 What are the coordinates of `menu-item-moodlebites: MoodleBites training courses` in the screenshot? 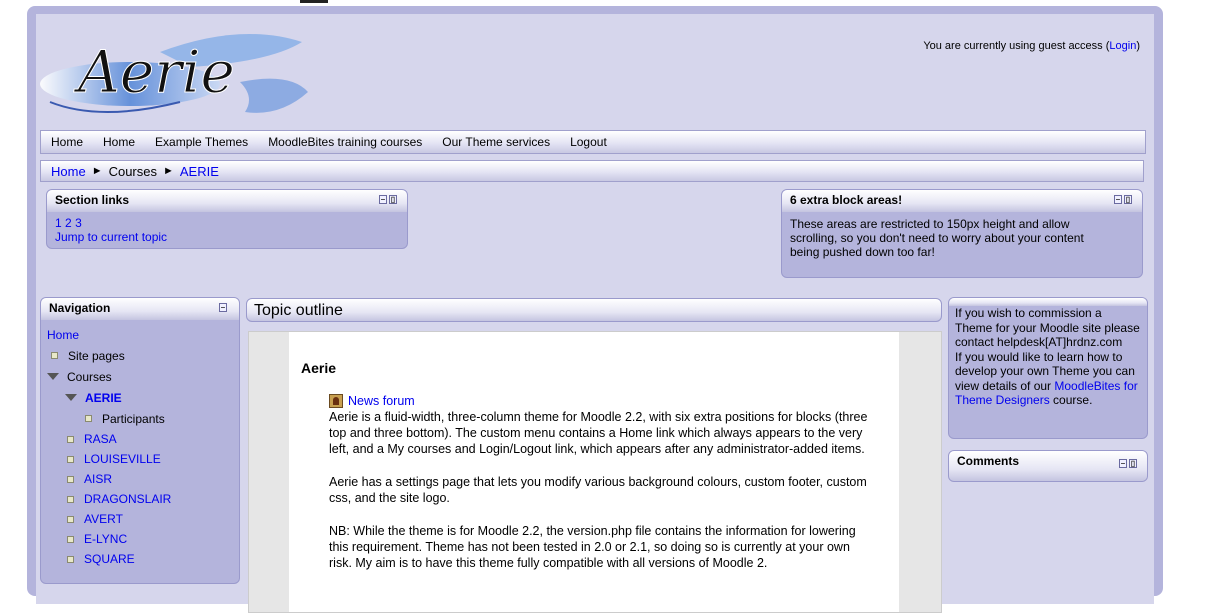 It's located at (345, 142).